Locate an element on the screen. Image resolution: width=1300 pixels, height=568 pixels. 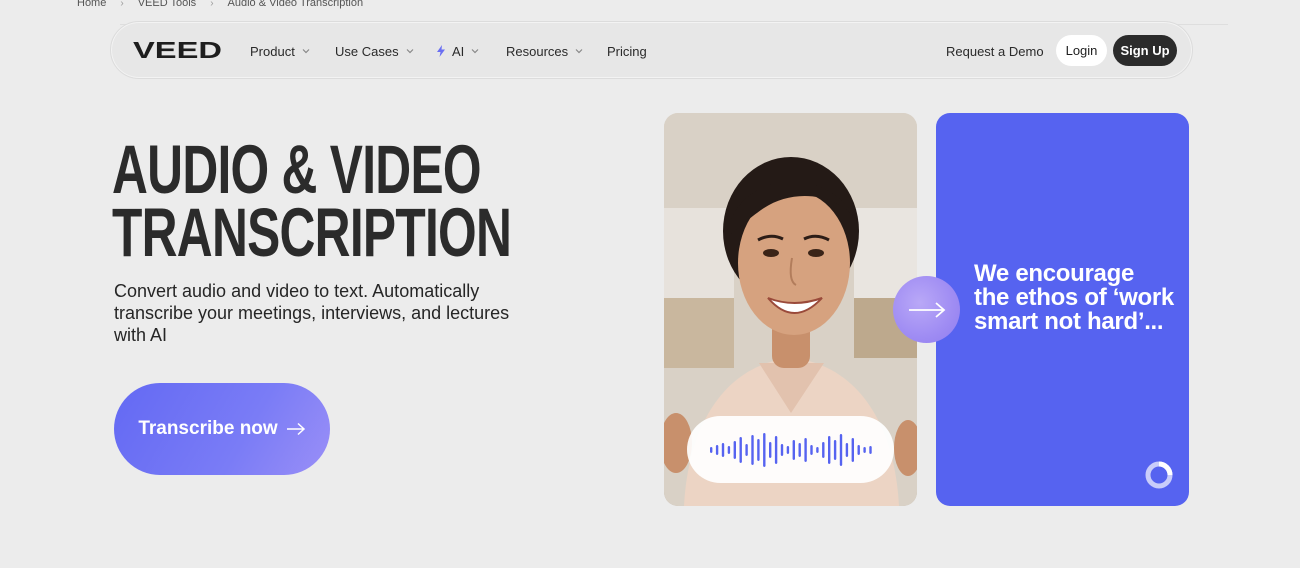
nav-product: Product is located at coordinates (280, 51).